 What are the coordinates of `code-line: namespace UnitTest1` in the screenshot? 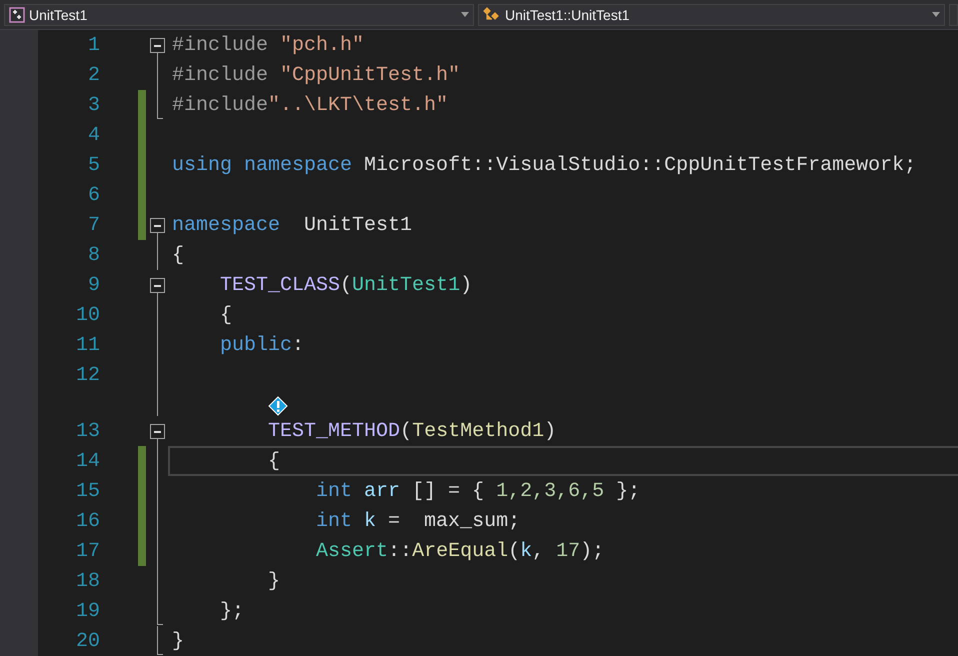 It's located at (292, 225).